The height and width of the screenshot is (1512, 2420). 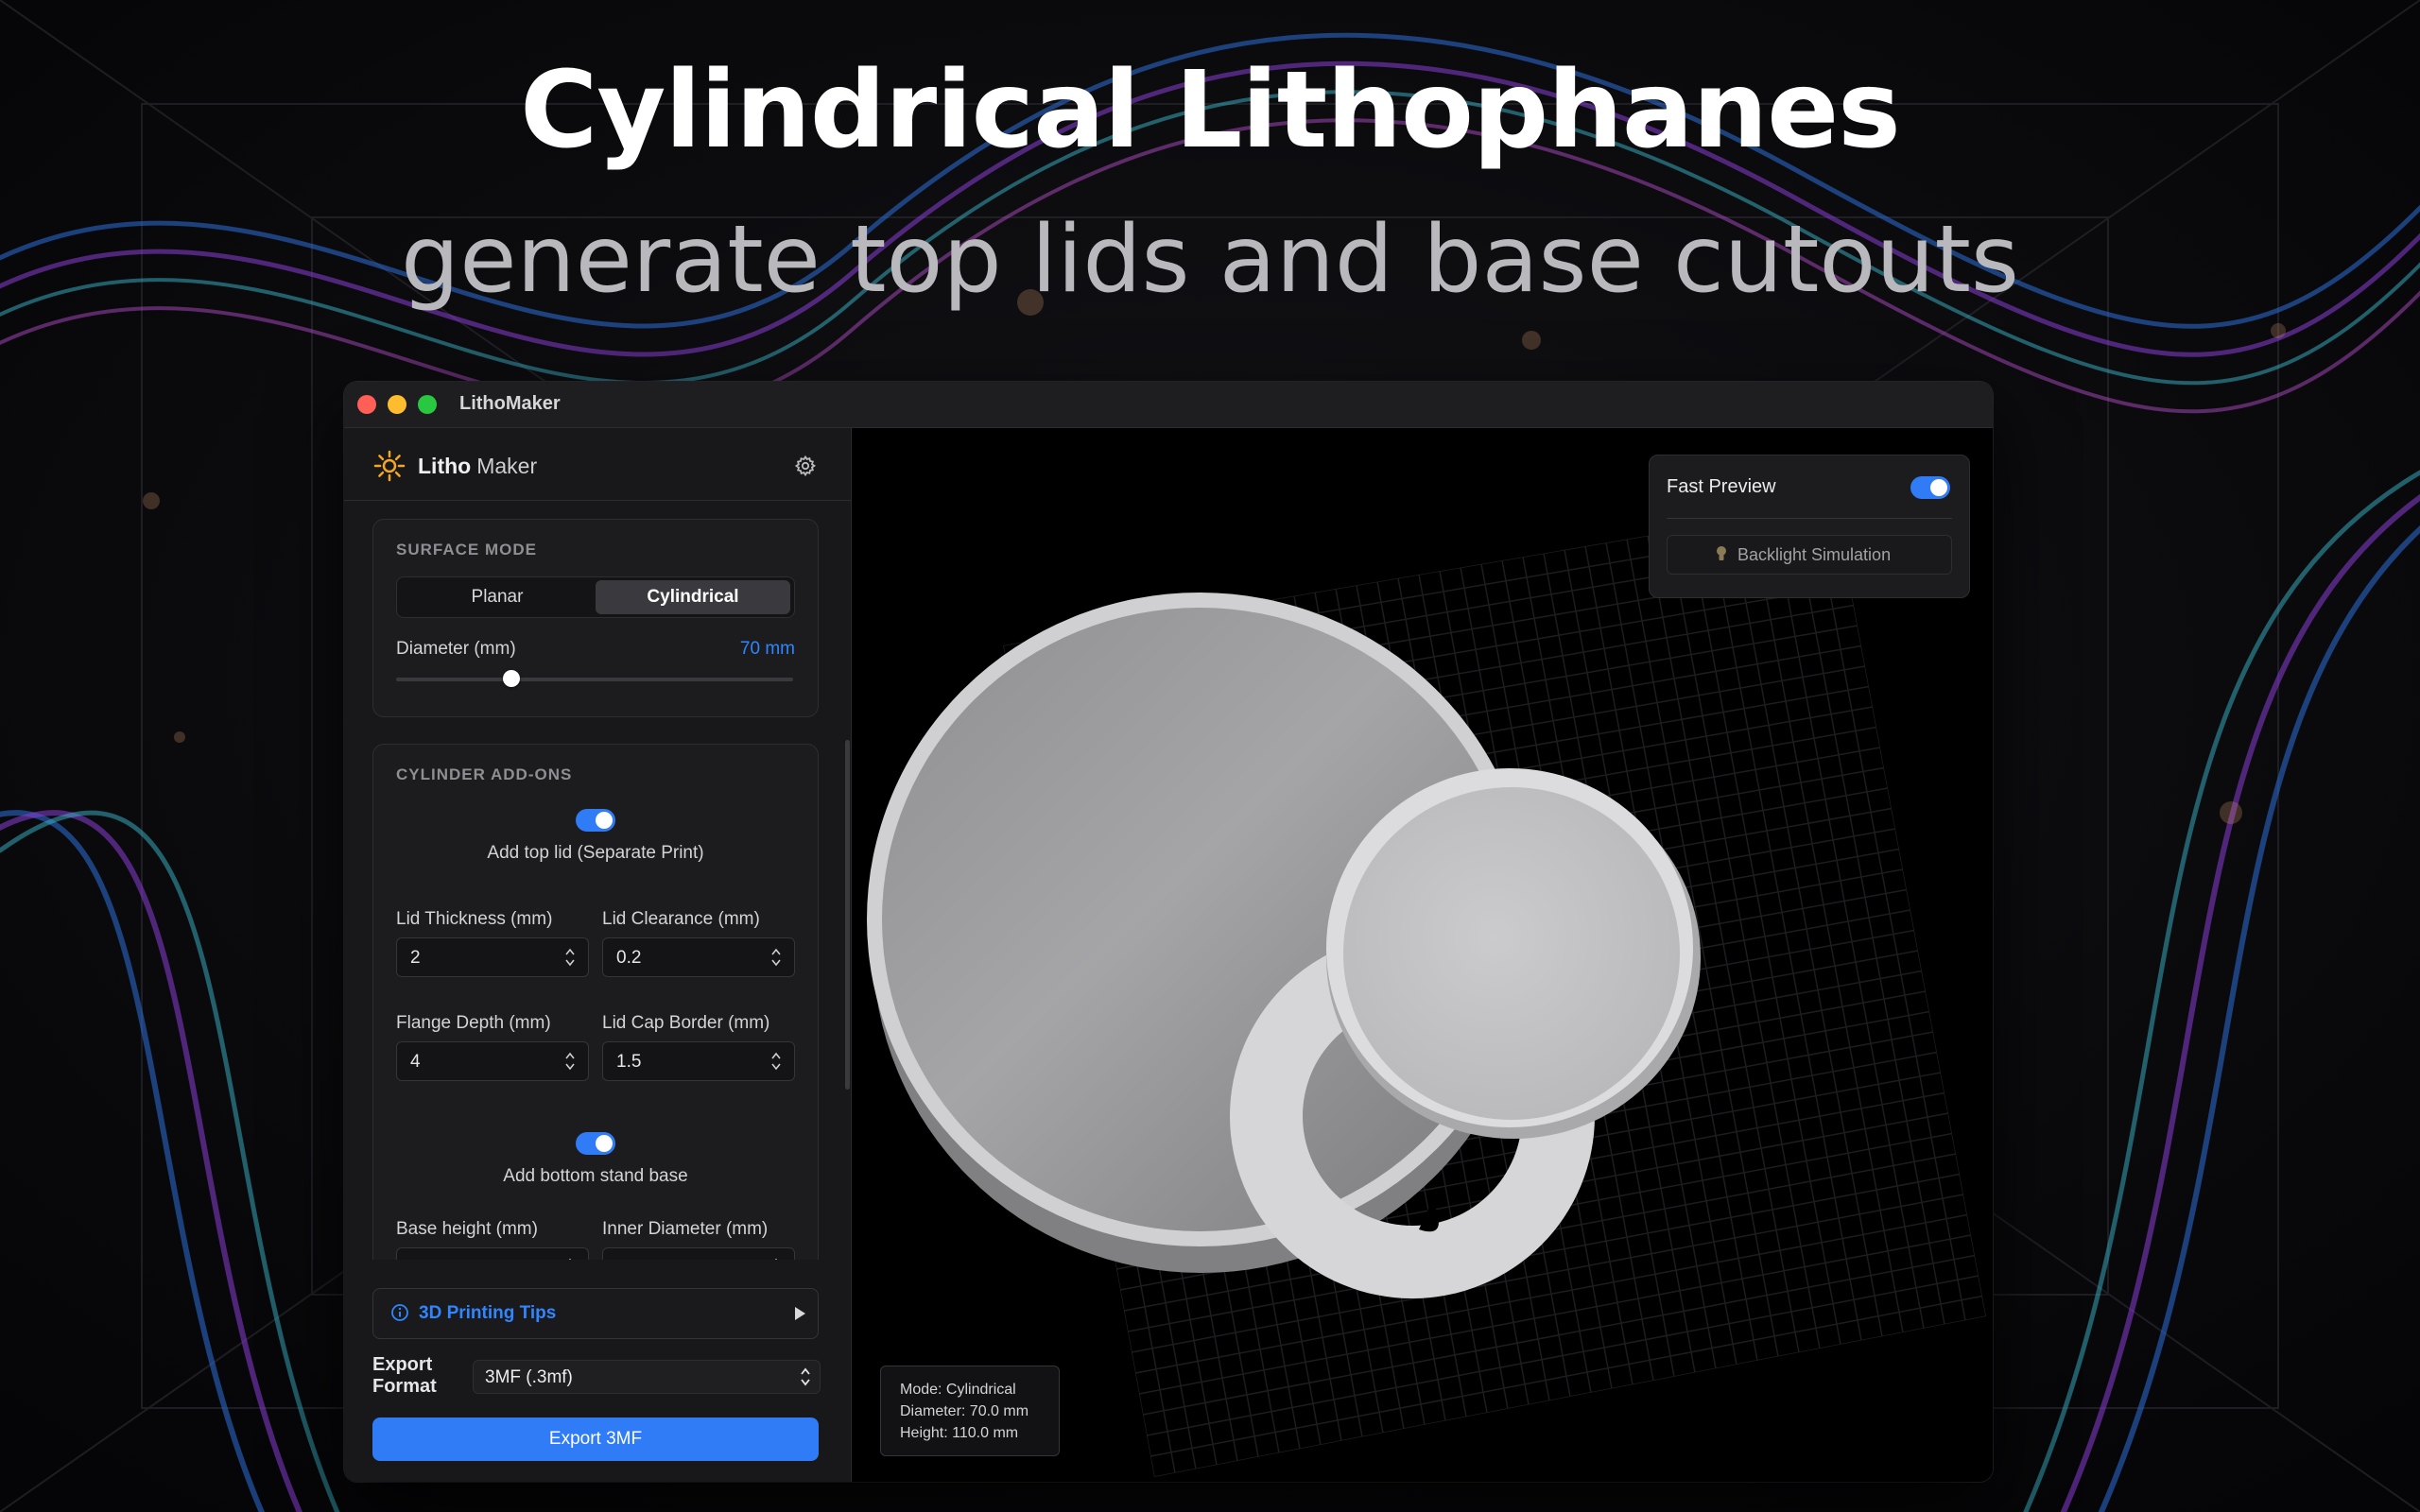 I want to click on cylinder-addons-heading: CYLINDER ADD-ONS, so click(x=484, y=774).